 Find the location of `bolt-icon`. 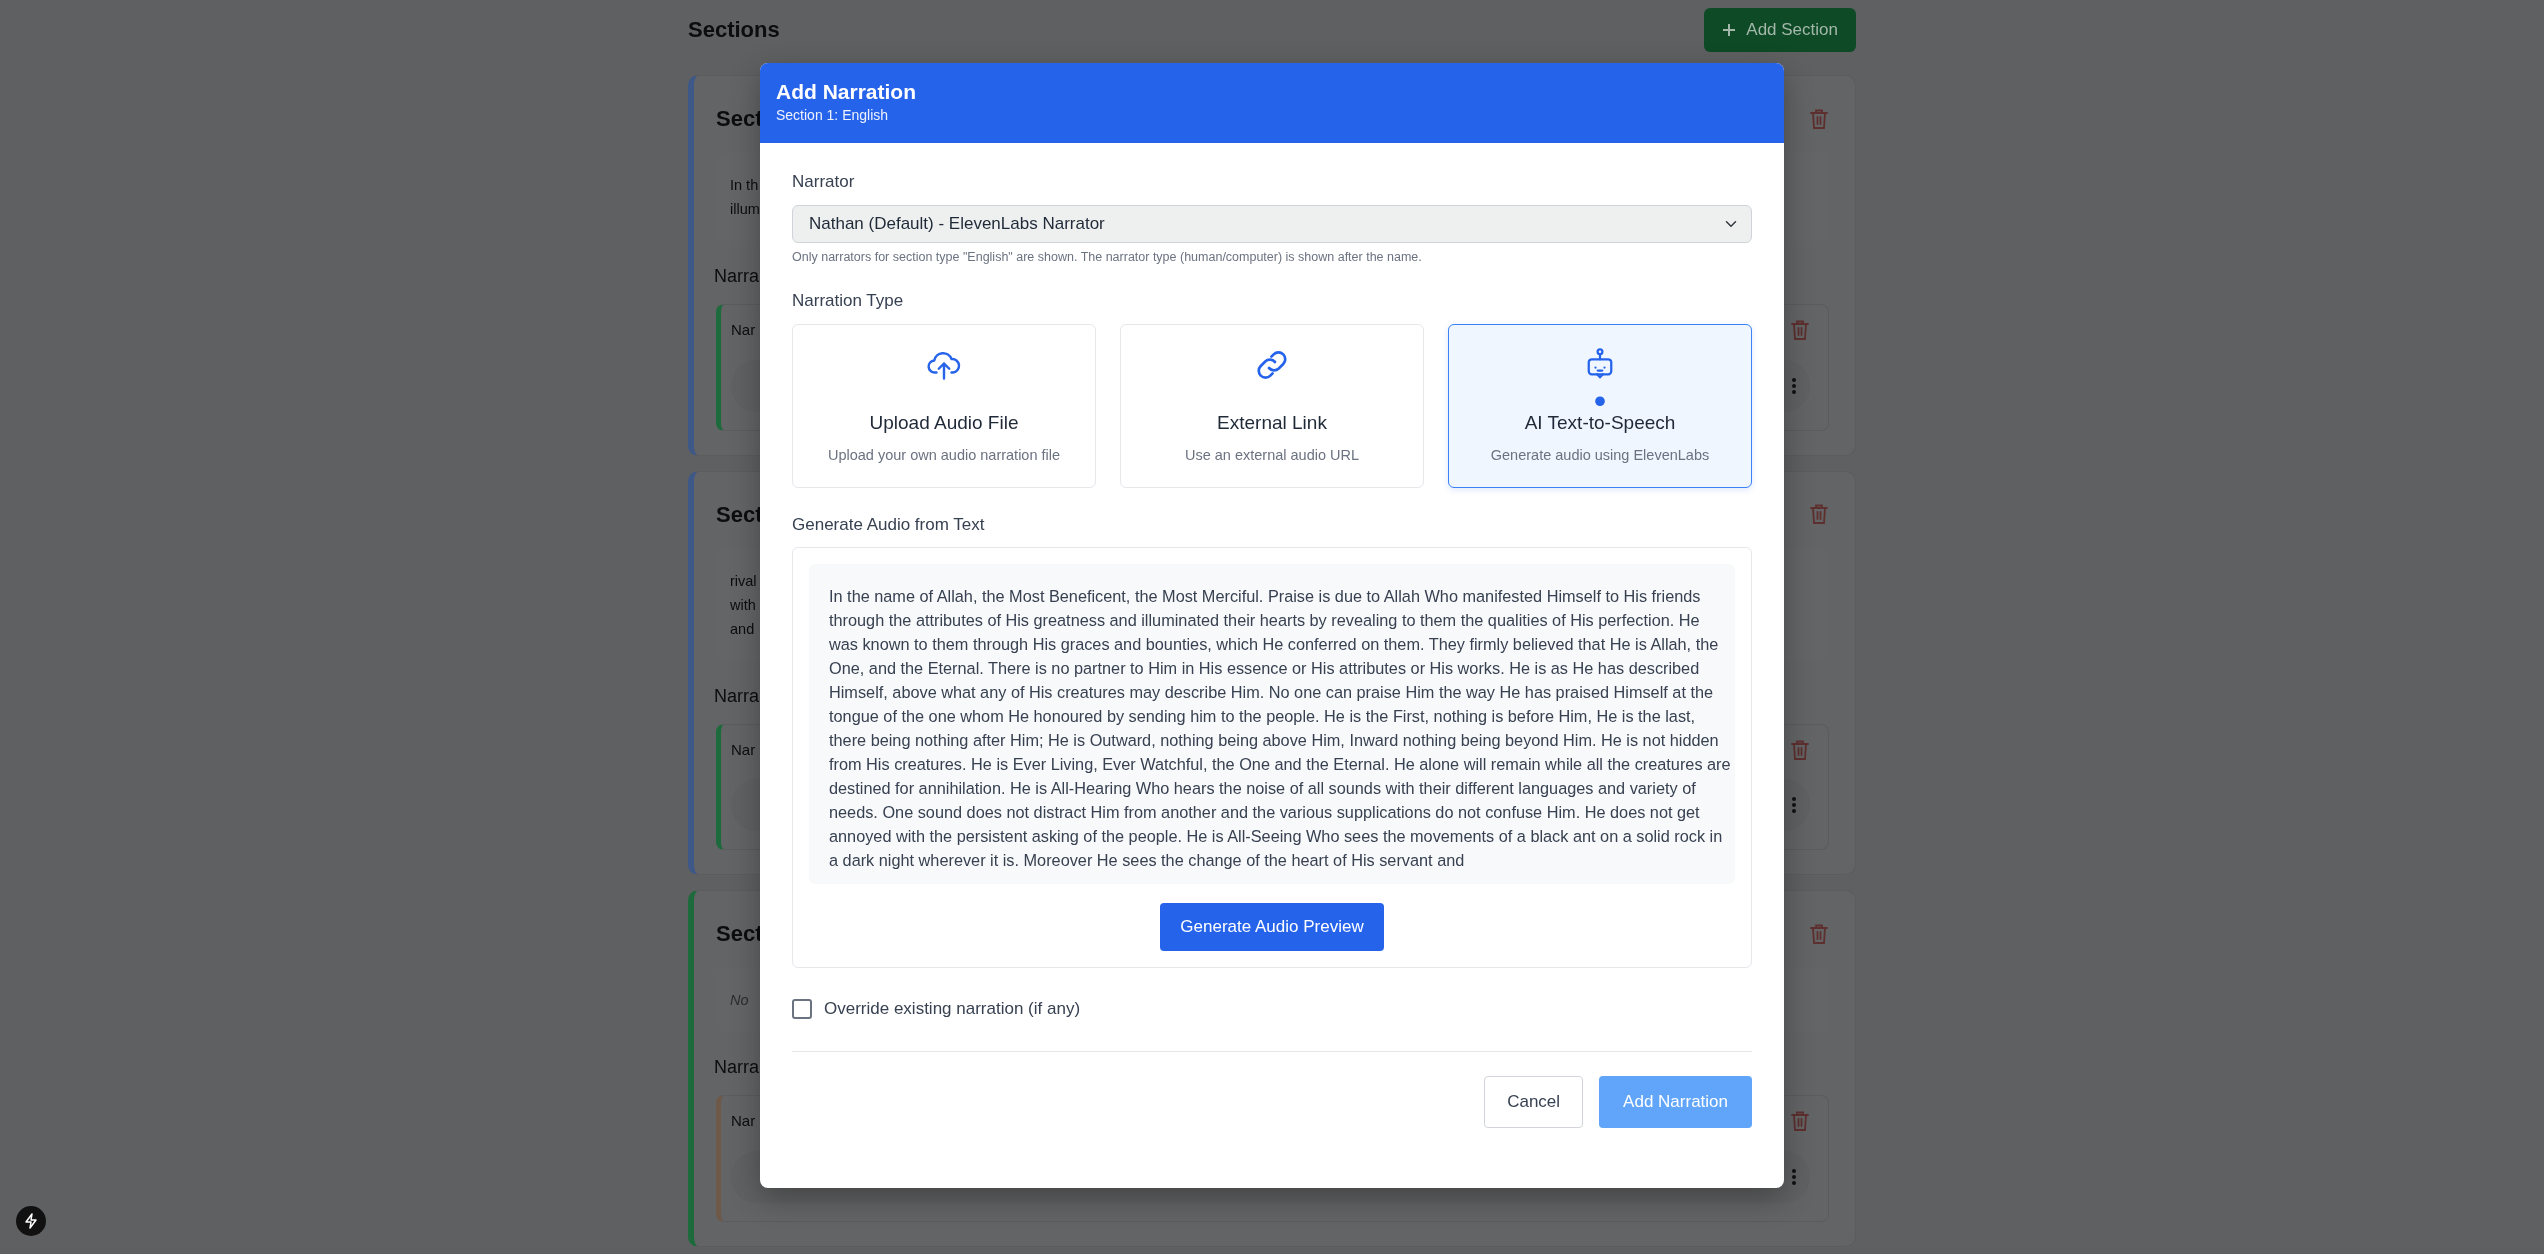

bolt-icon is located at coordinates (31, 1221).